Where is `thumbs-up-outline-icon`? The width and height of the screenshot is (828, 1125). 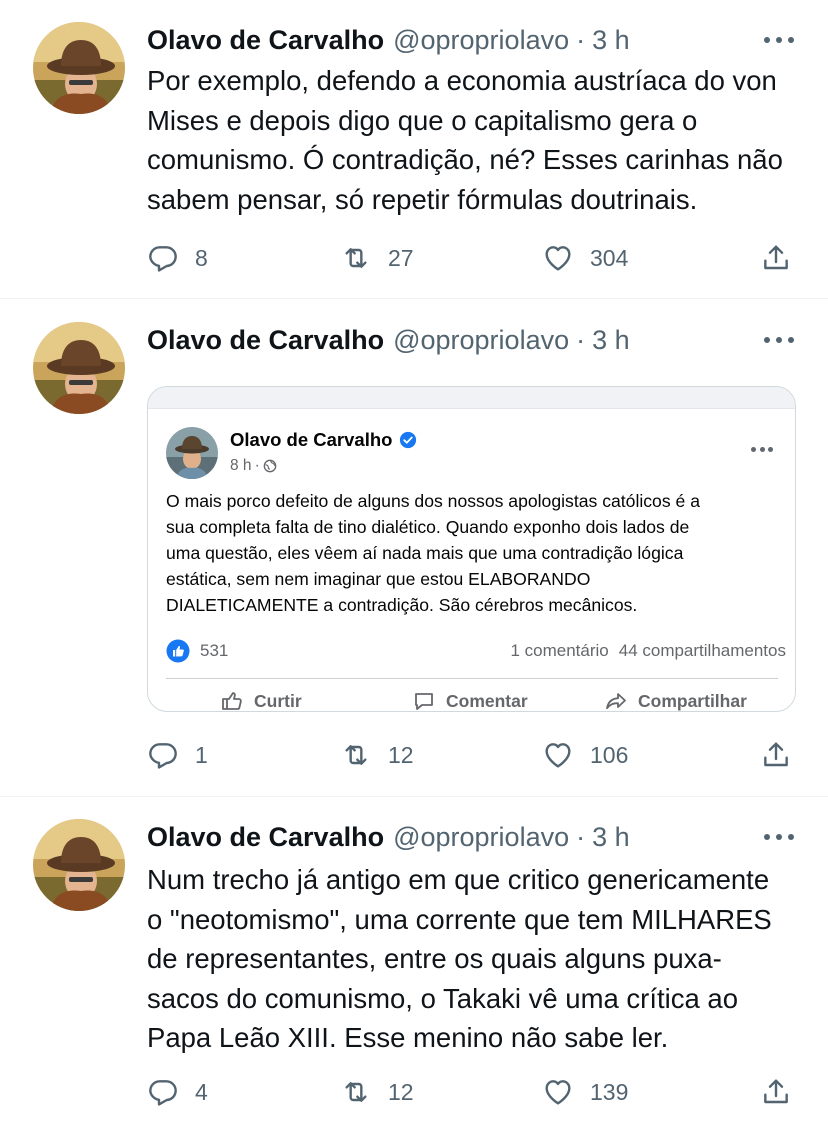
thumbs-up-outline-icon is located at coordinates (232, 701).